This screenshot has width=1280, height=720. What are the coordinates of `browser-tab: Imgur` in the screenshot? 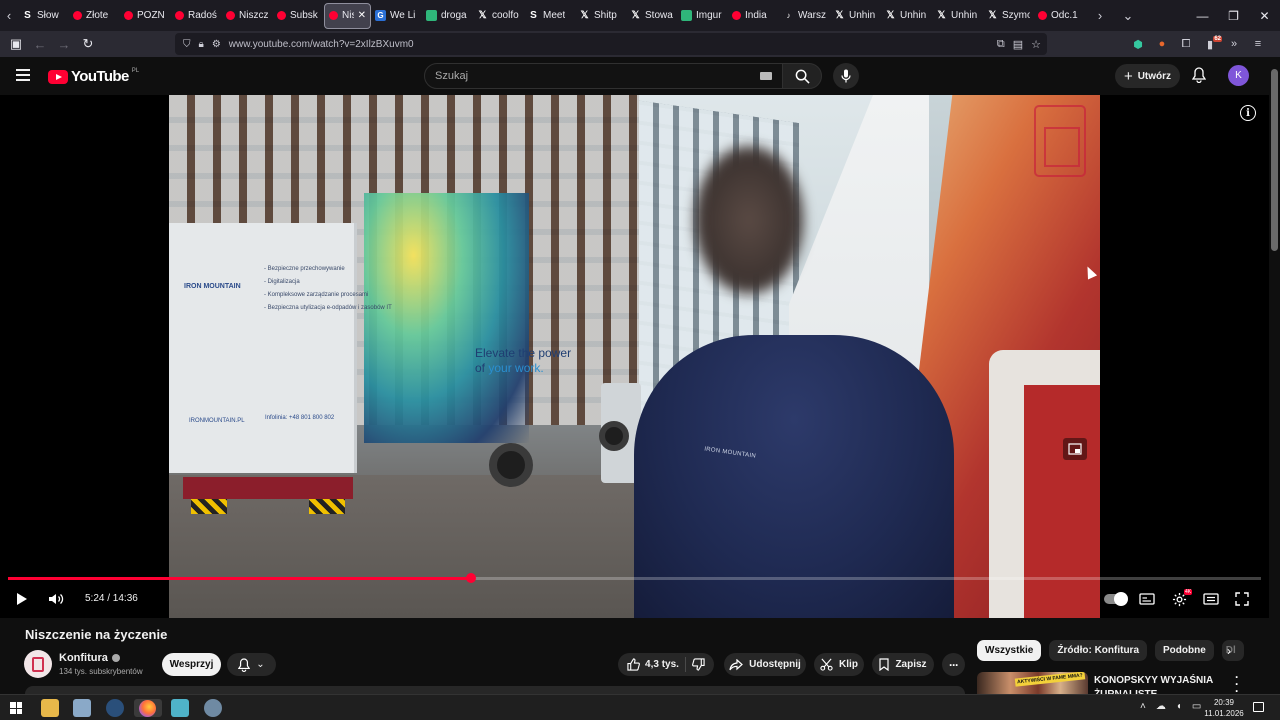 It's located at (702, 16).